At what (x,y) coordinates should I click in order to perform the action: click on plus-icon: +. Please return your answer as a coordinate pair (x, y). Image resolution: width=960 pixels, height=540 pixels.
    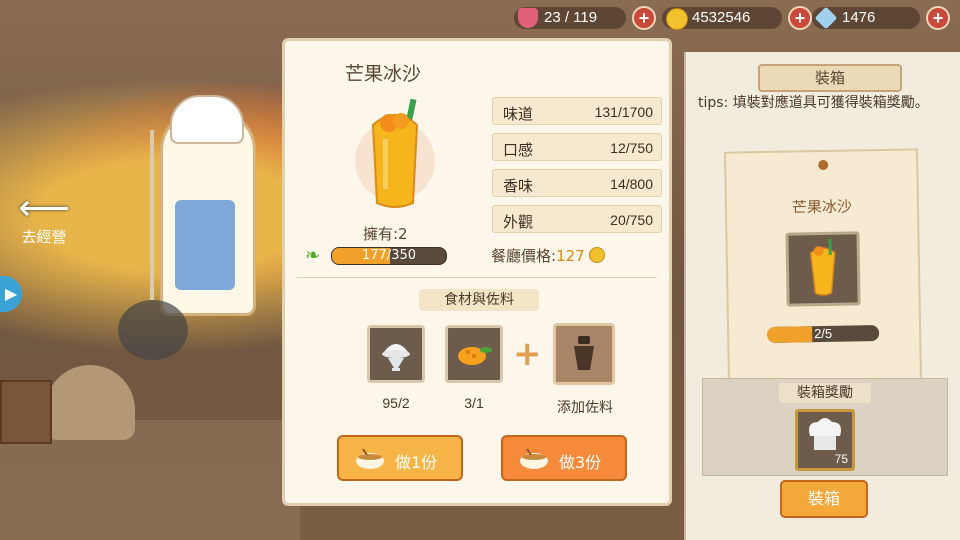
    Looking at the image, I should click on (527, 354).